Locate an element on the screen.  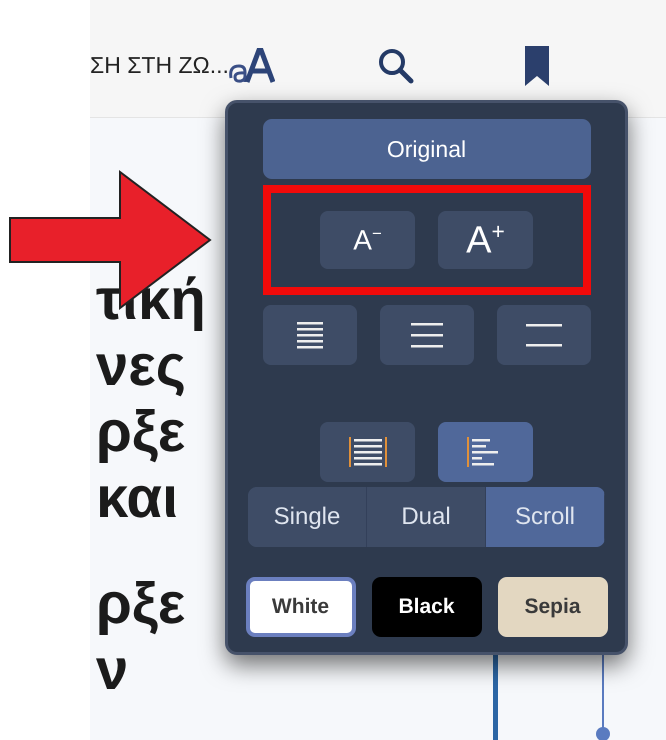
theme-button: White is located at coordinates (301, 607).